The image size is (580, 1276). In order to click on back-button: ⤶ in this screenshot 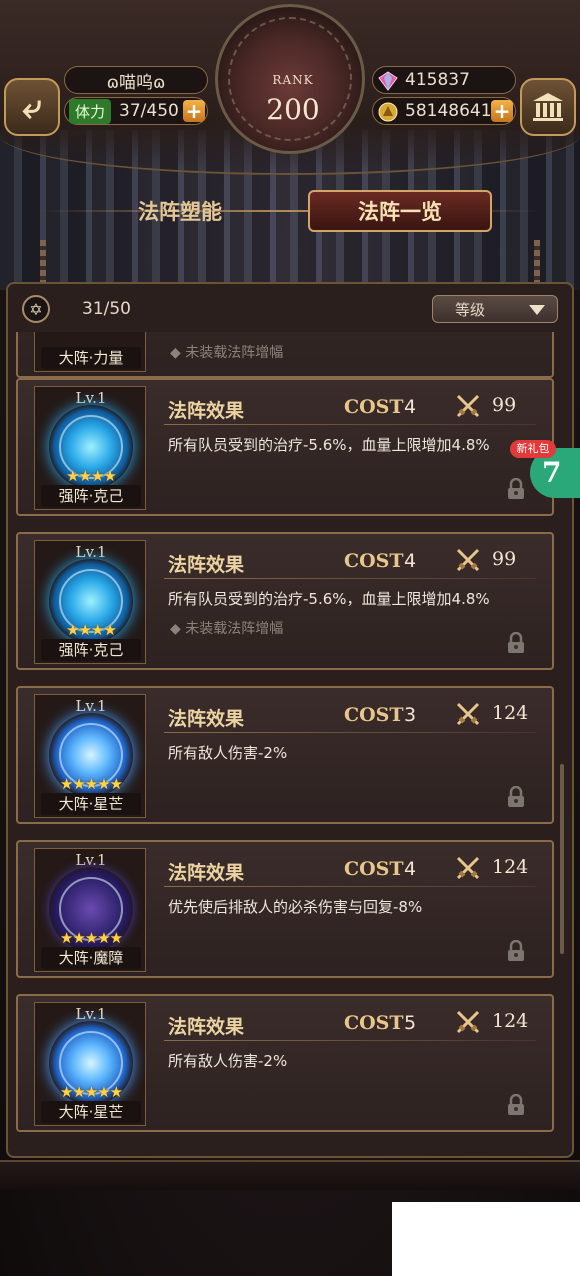, I will do `click(32, 107)`.